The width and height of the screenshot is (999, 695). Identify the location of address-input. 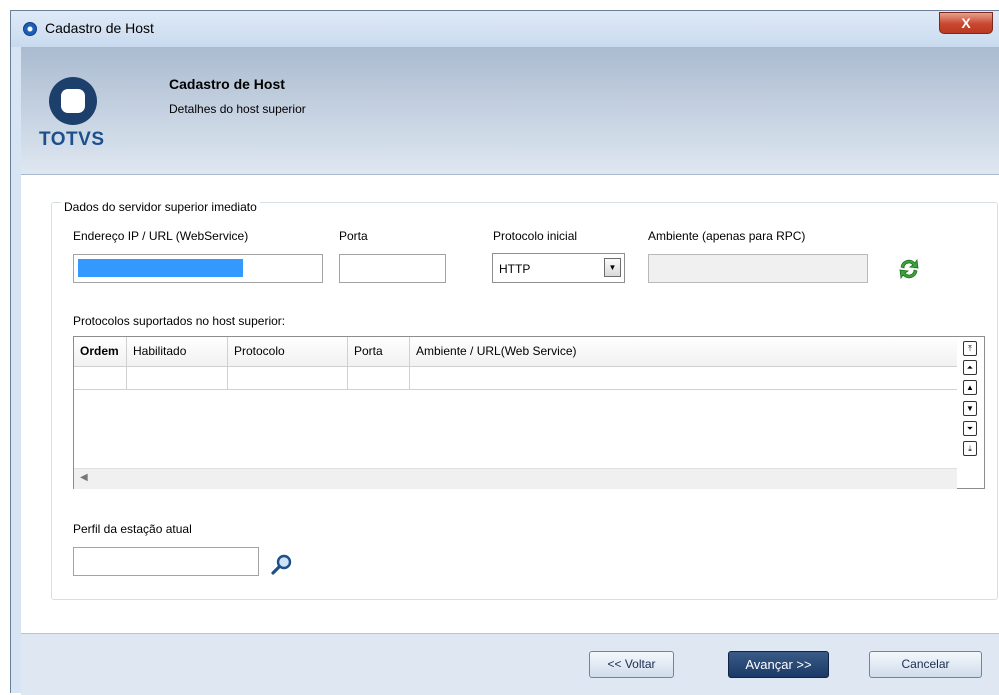
(198, 268).